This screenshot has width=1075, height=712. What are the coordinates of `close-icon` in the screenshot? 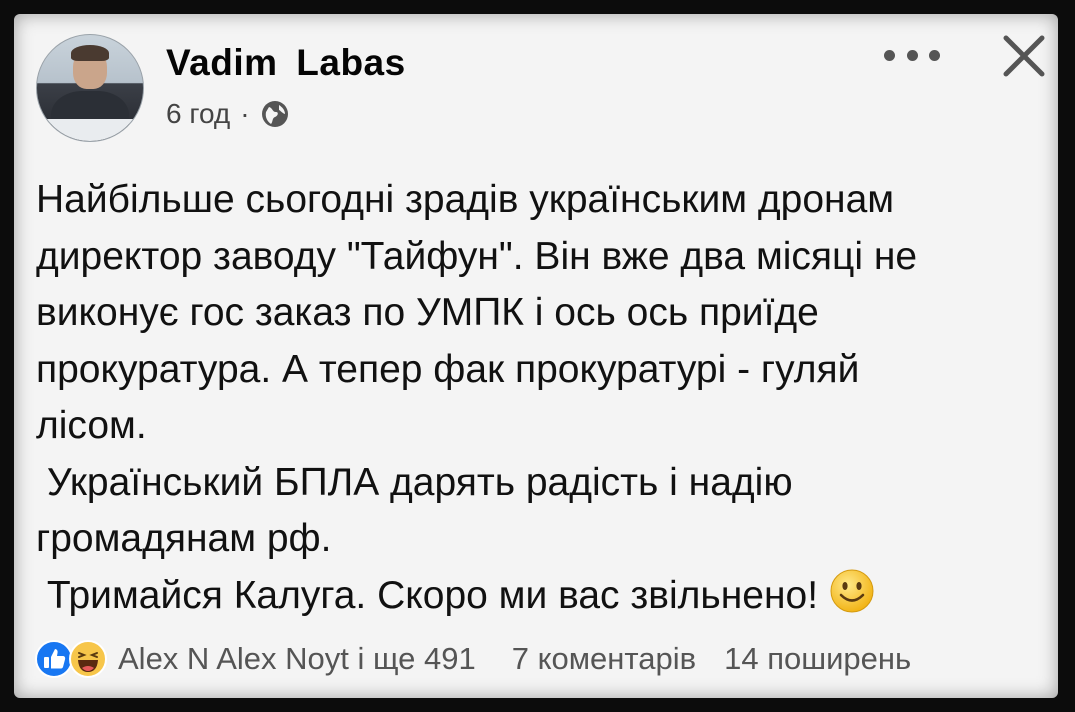 It's located at (1024, 56).